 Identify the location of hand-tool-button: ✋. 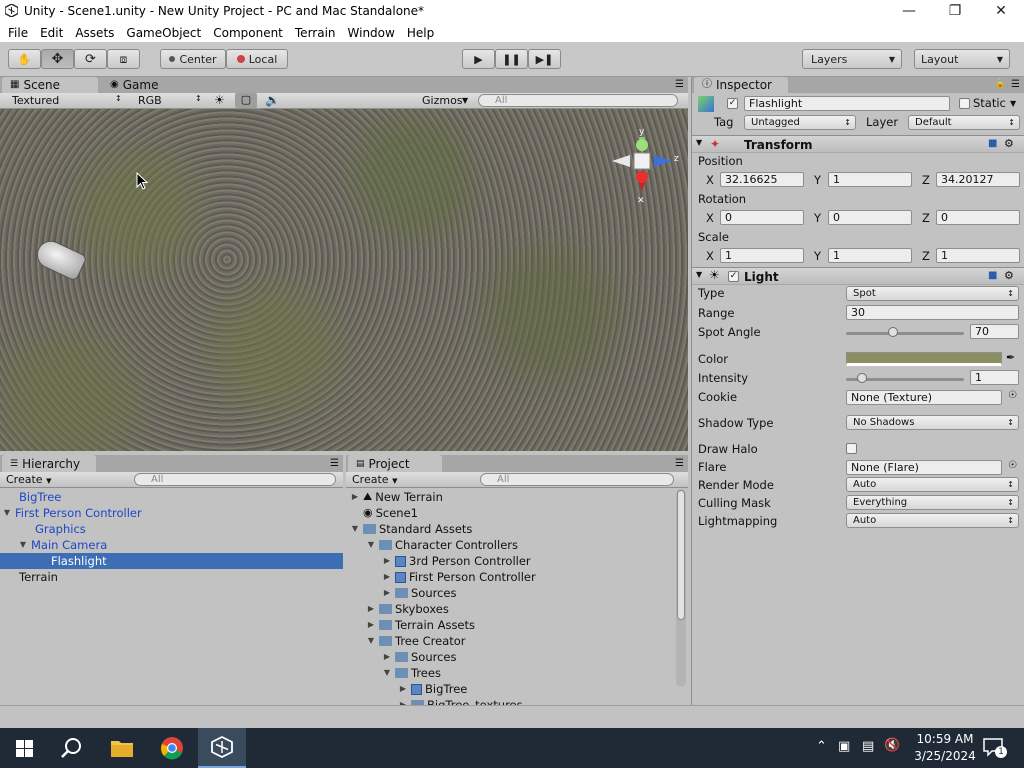
(24, 59).